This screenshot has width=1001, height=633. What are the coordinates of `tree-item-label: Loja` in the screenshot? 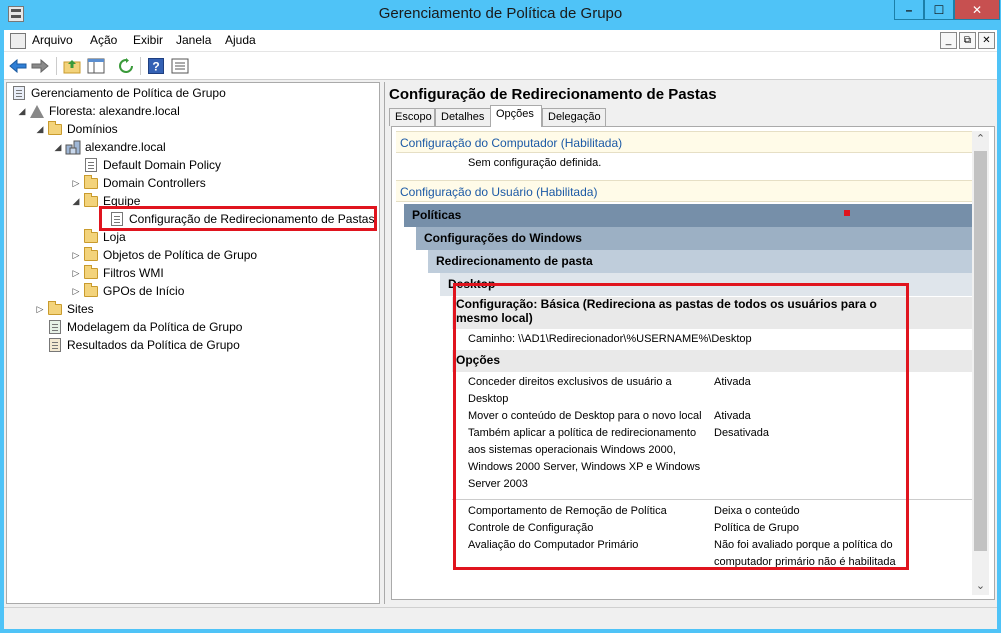 It's located at (114, 237).